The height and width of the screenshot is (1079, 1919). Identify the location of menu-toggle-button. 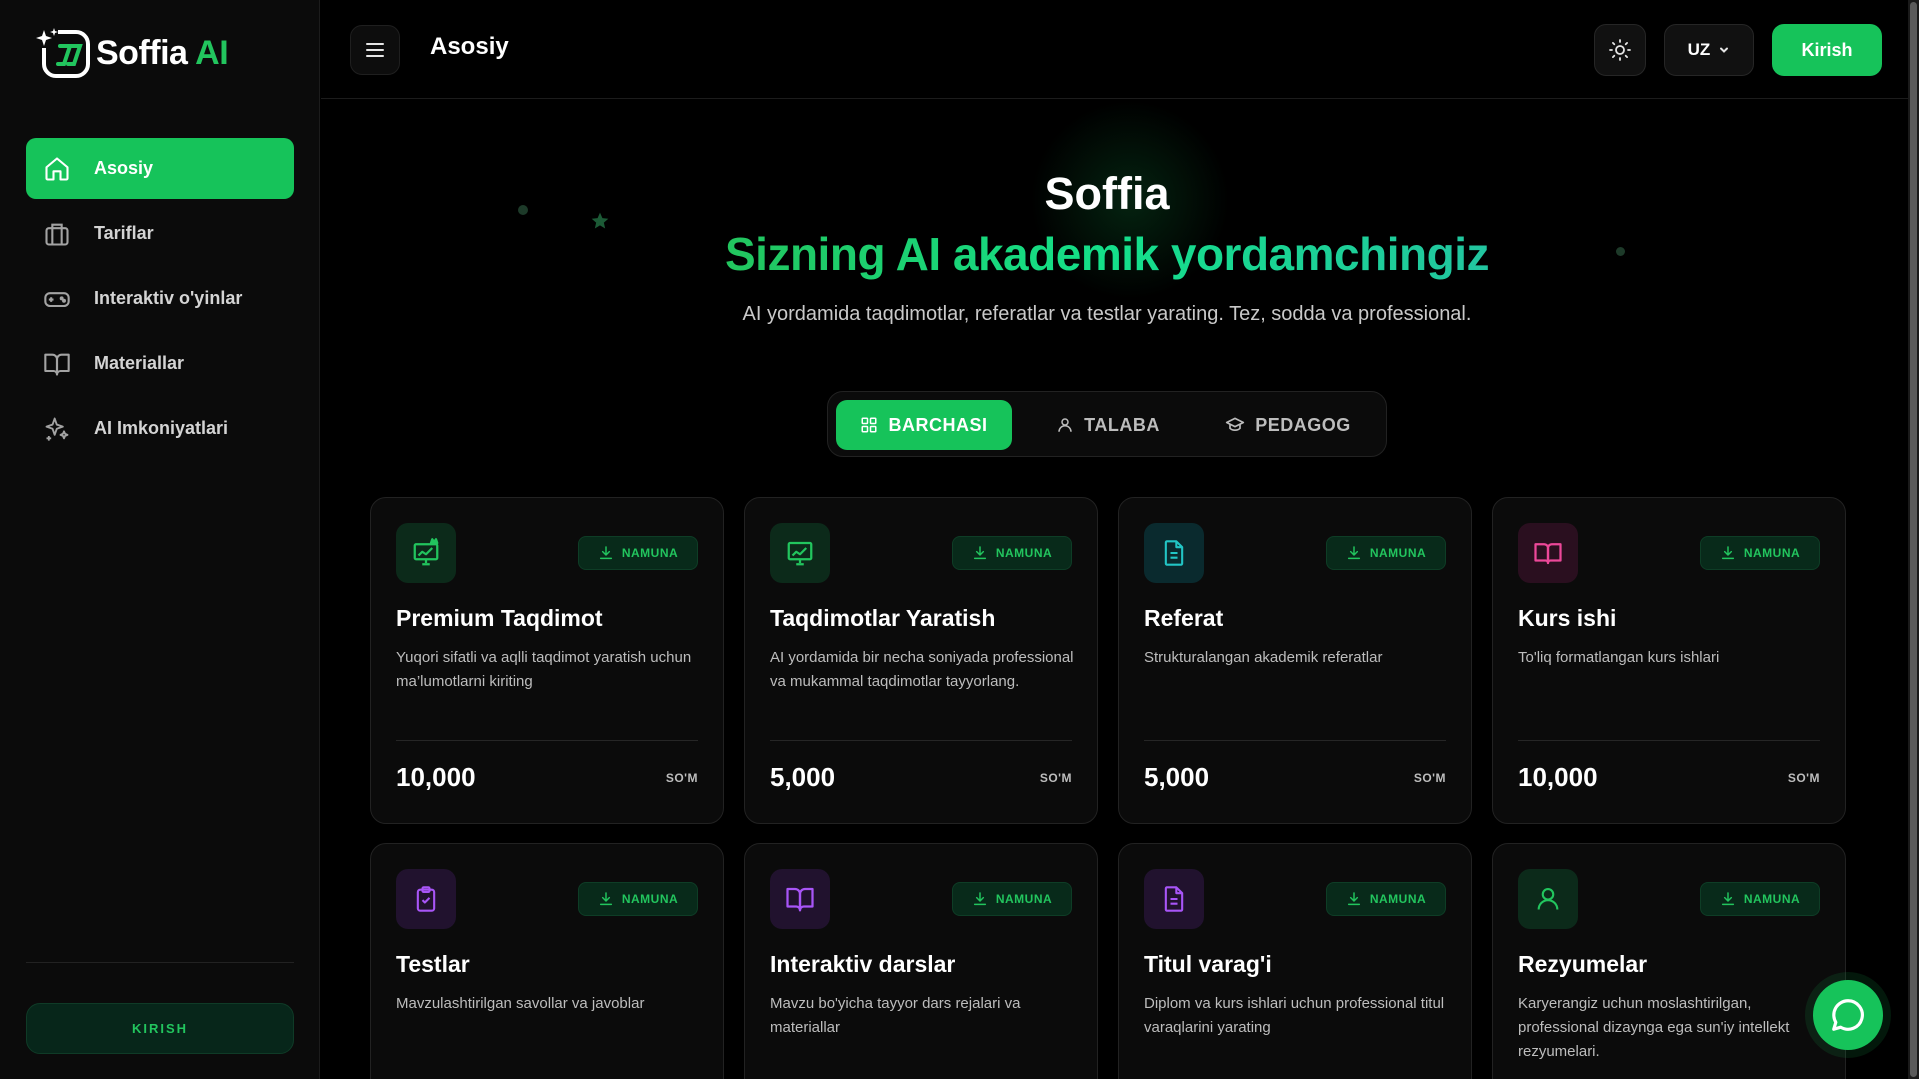
(375, 50).